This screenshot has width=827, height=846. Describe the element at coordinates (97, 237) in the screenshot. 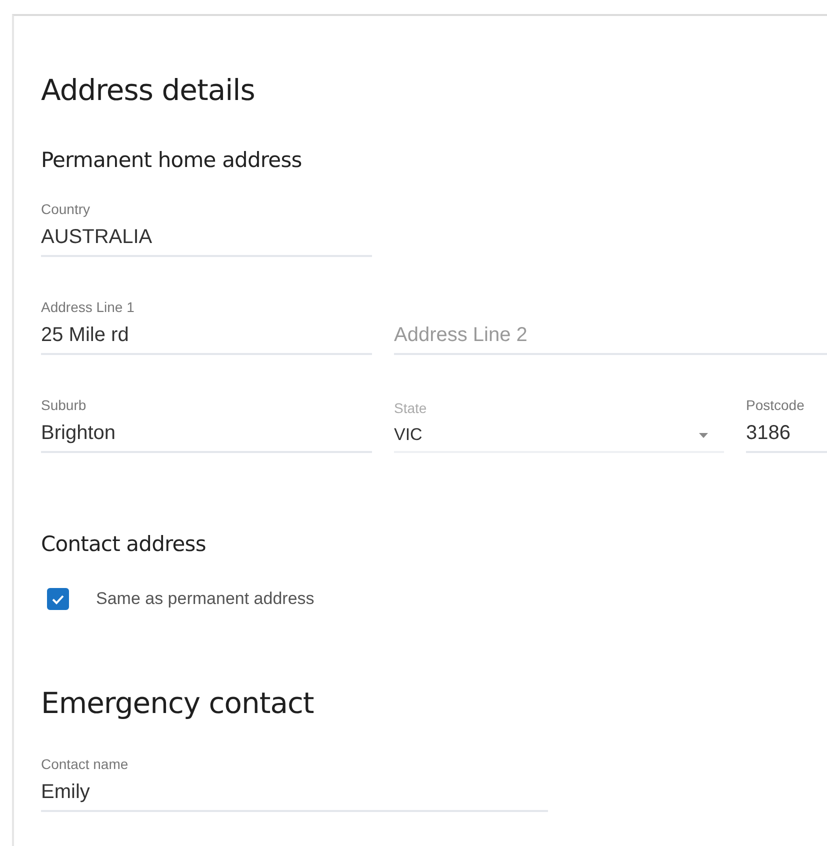

I see `field-value: AUSTRALIA` at that location.